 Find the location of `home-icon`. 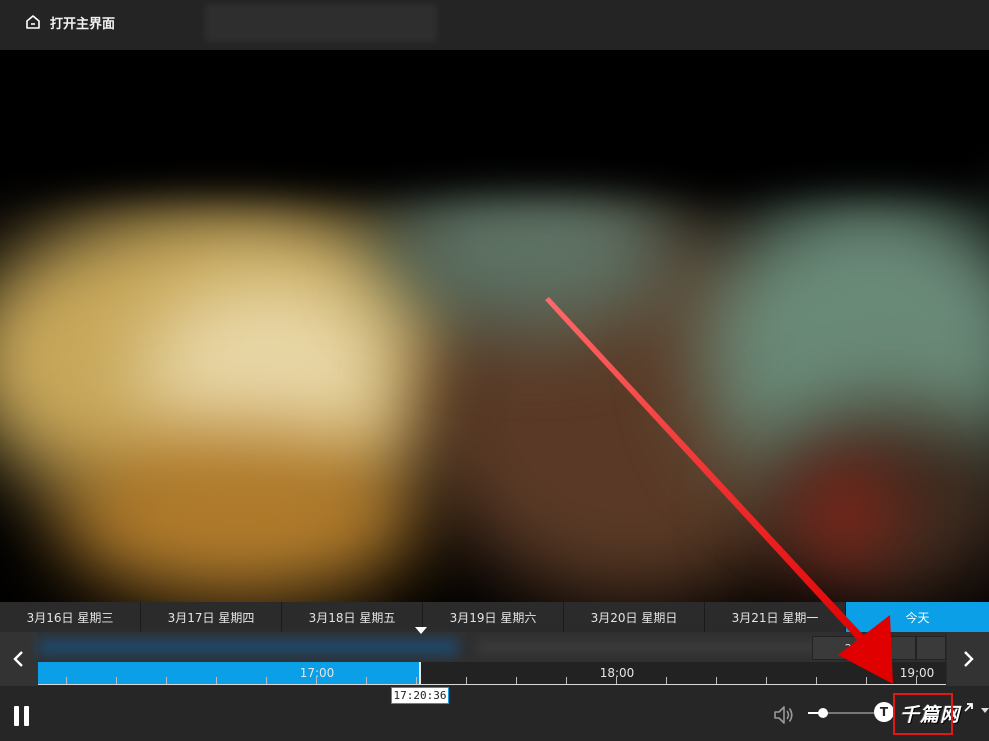

home-icon is located at coordinates (33, 22).